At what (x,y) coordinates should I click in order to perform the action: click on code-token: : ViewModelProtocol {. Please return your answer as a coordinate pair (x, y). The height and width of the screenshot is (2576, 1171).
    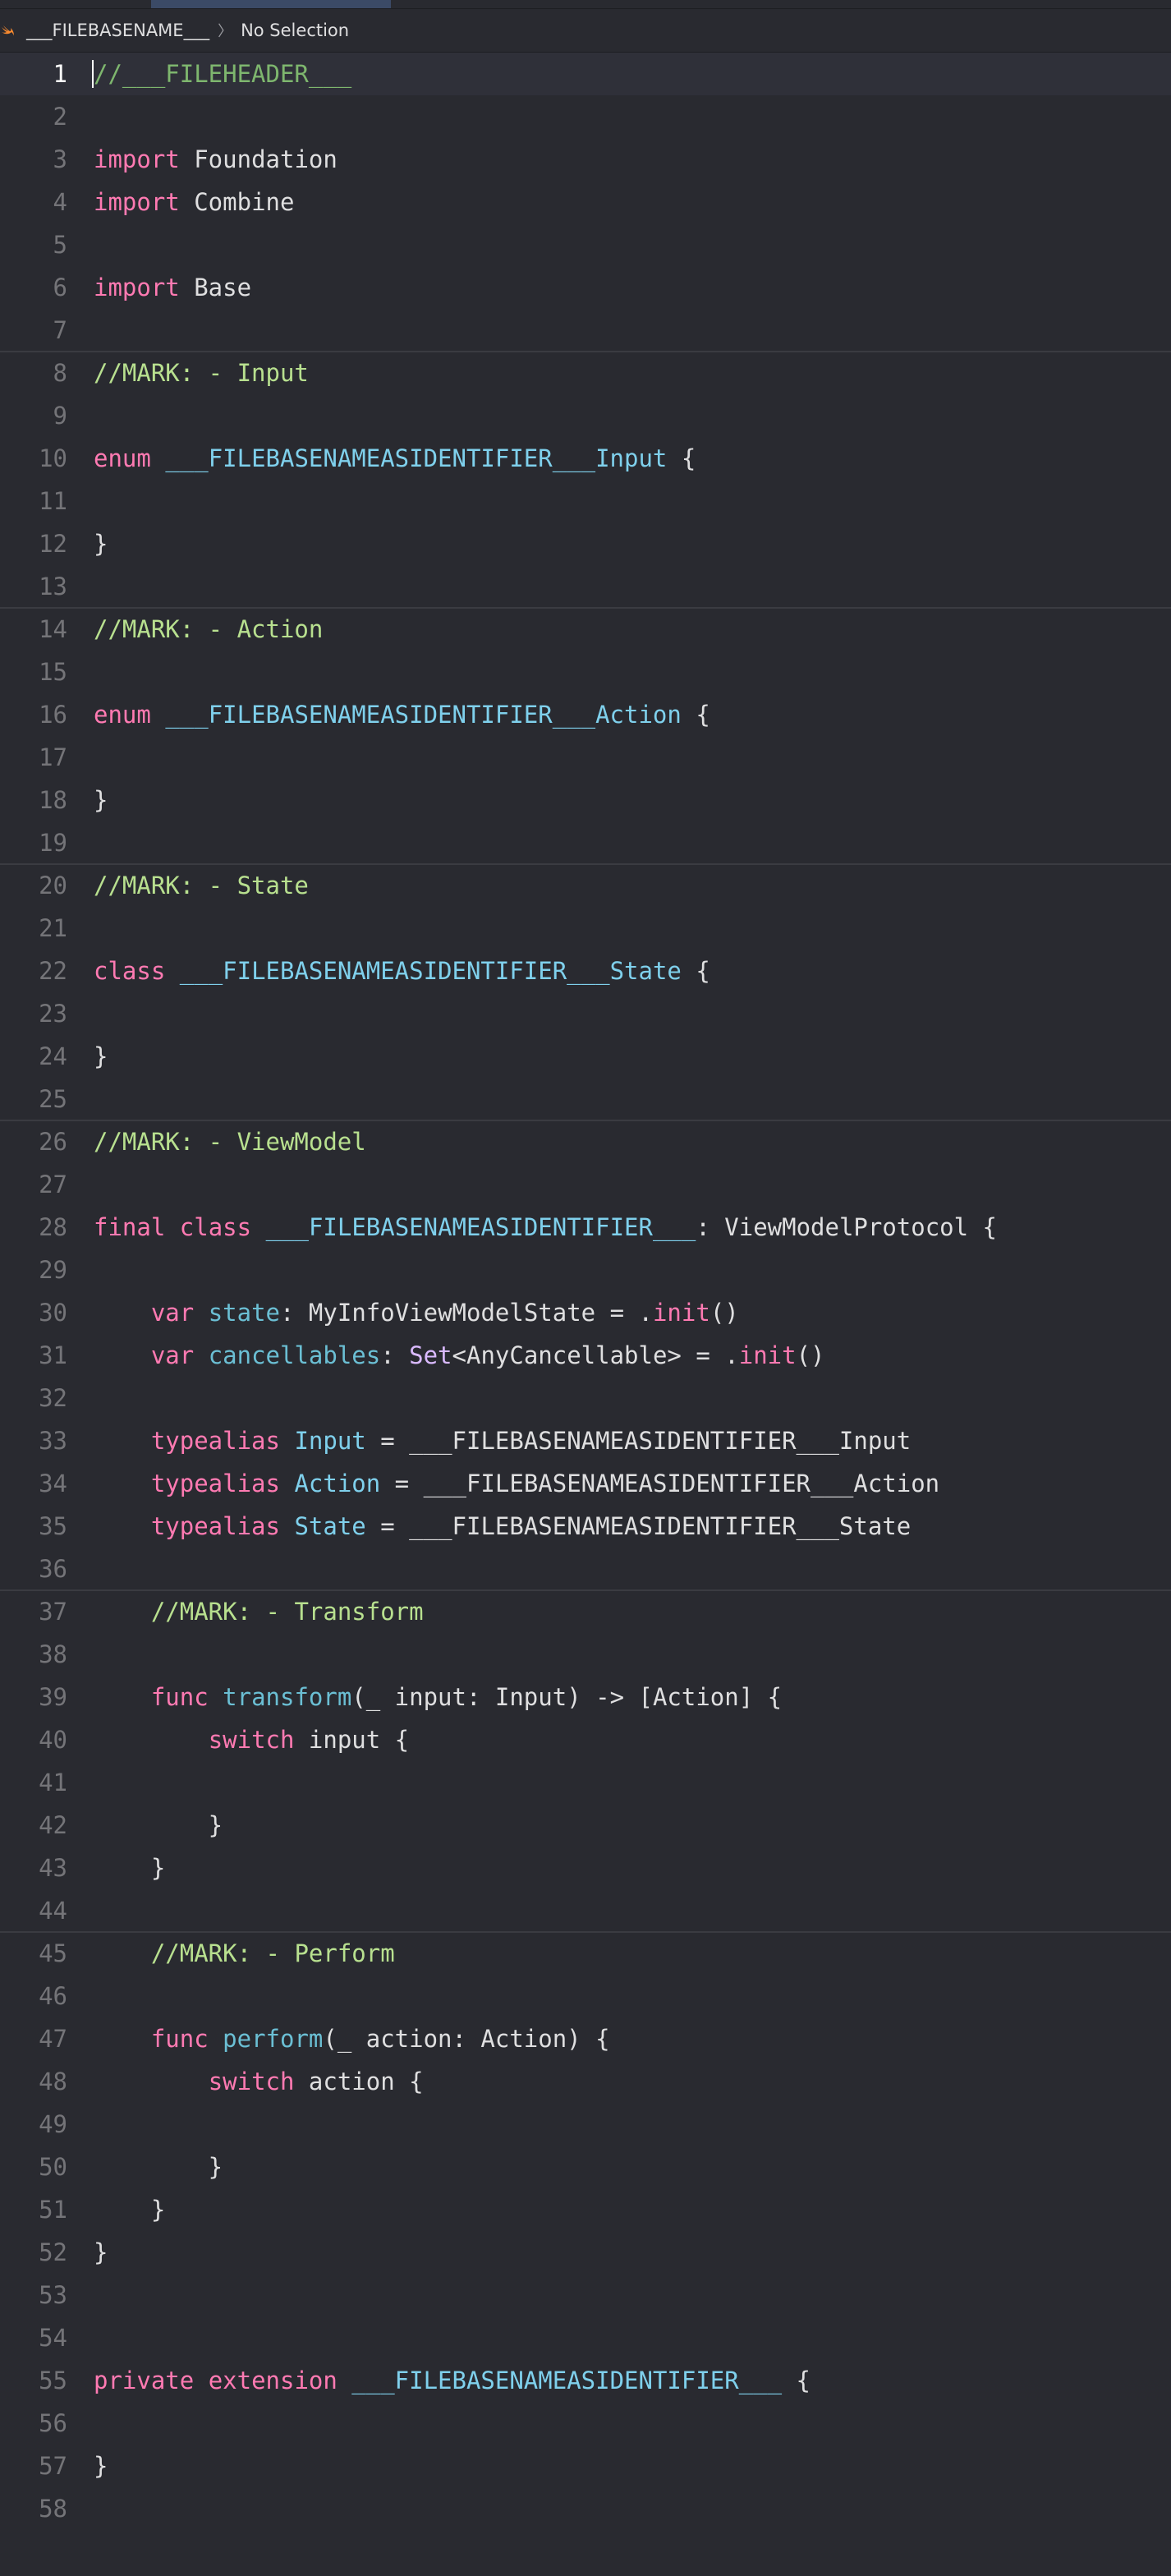
    Looking at the image, I should click on (847, 1227).